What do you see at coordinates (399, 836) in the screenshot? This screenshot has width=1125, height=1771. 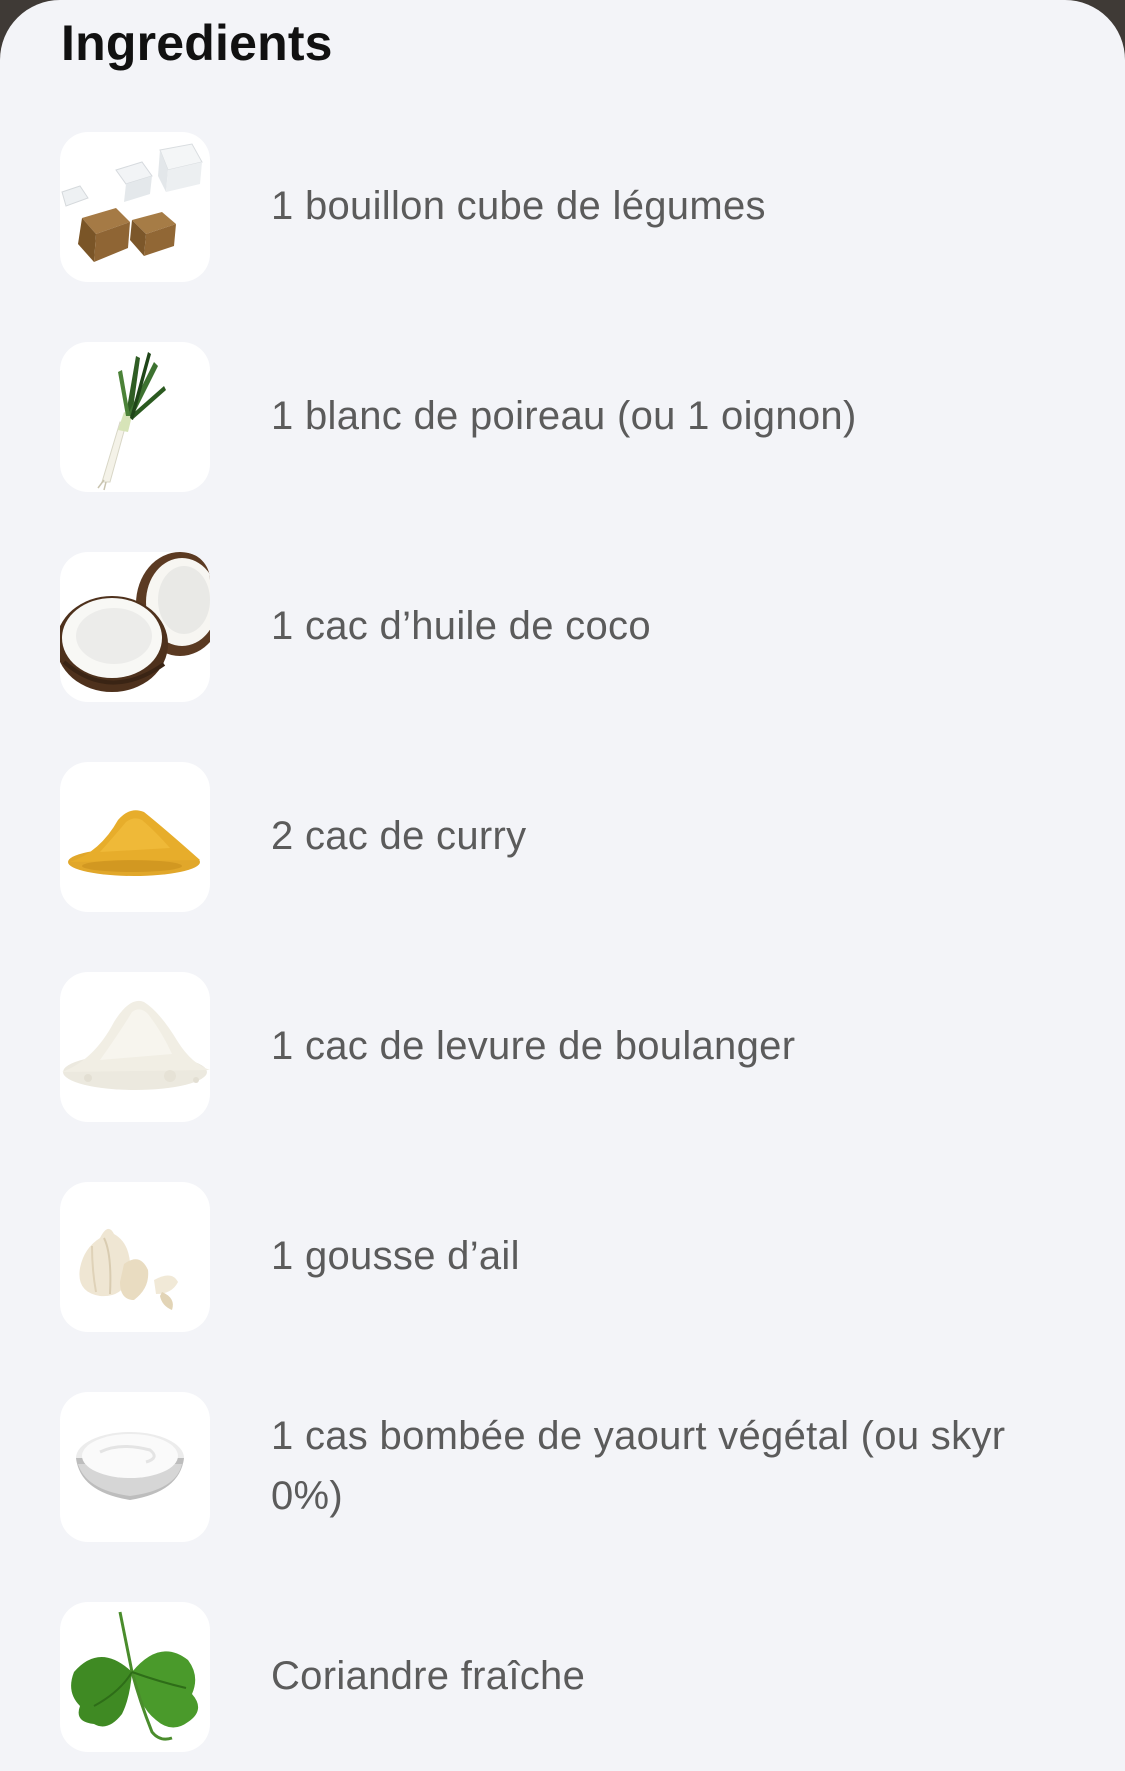 I see `ingredient-label: 2 cac de curry` at bounding box center [399, 836].